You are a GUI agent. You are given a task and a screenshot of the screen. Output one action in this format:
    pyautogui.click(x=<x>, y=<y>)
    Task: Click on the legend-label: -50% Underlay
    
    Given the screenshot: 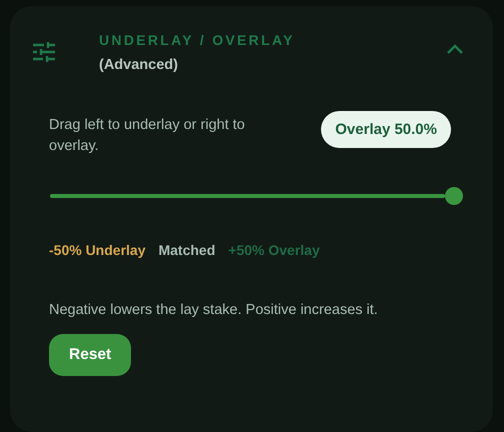 What is the action you would take?
    pyautogui.click(x=97, y=250)
    